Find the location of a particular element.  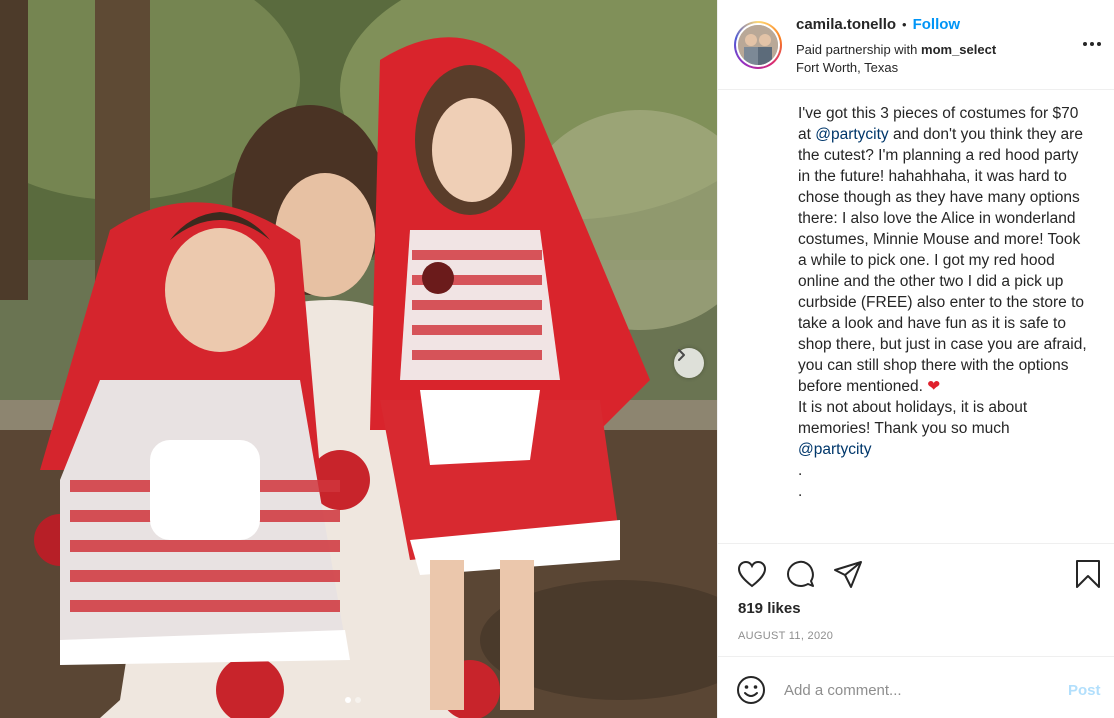

share-button is located at coordinates (848, 574).